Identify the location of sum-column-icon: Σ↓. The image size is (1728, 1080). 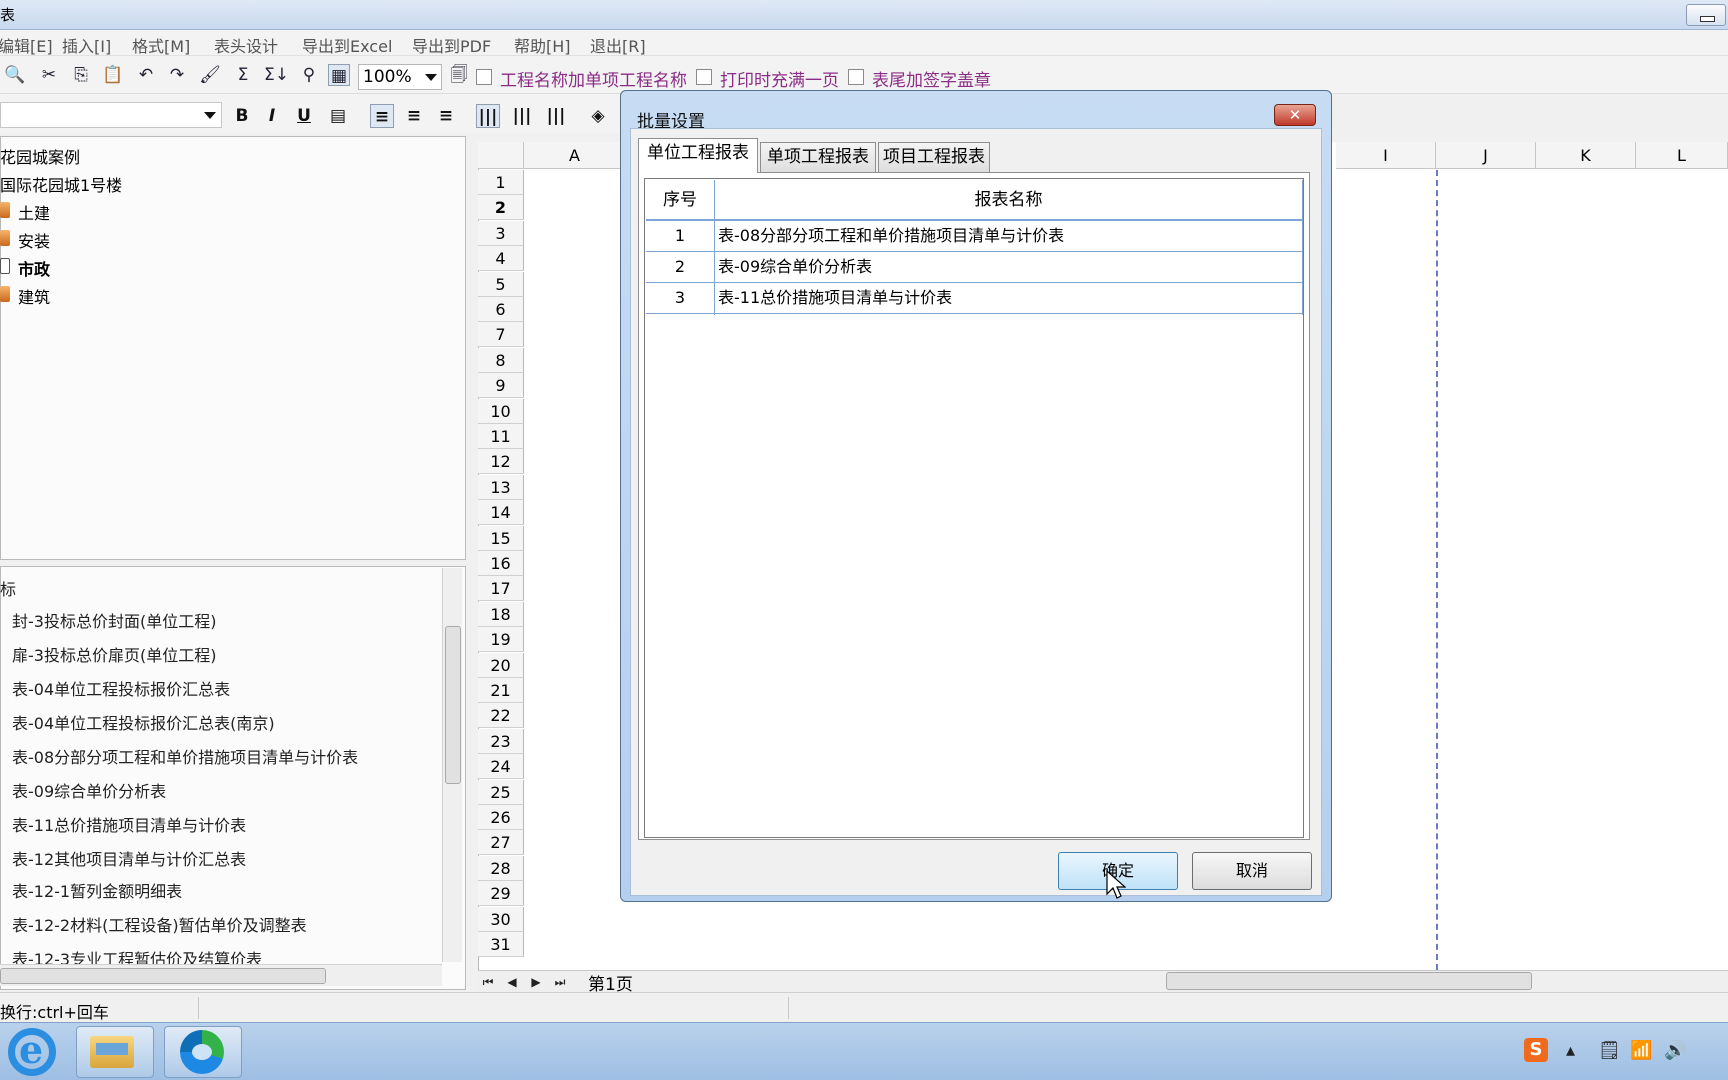
(276, 75).